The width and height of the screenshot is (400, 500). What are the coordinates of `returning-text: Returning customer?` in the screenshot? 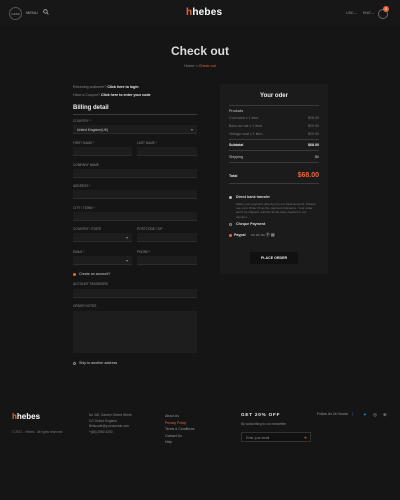 It's located at (90, 87).